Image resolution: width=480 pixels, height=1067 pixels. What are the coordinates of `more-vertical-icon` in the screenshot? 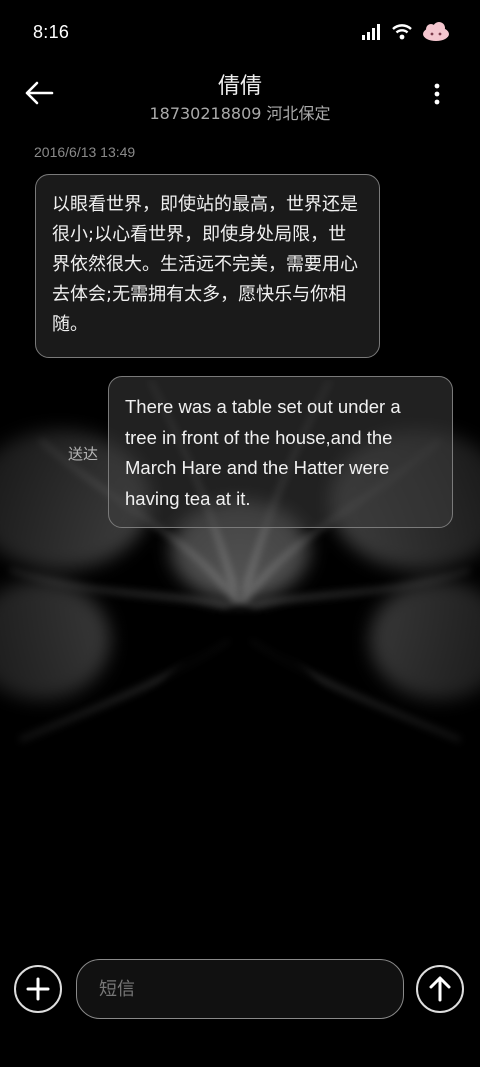 It's located at (437, 95).